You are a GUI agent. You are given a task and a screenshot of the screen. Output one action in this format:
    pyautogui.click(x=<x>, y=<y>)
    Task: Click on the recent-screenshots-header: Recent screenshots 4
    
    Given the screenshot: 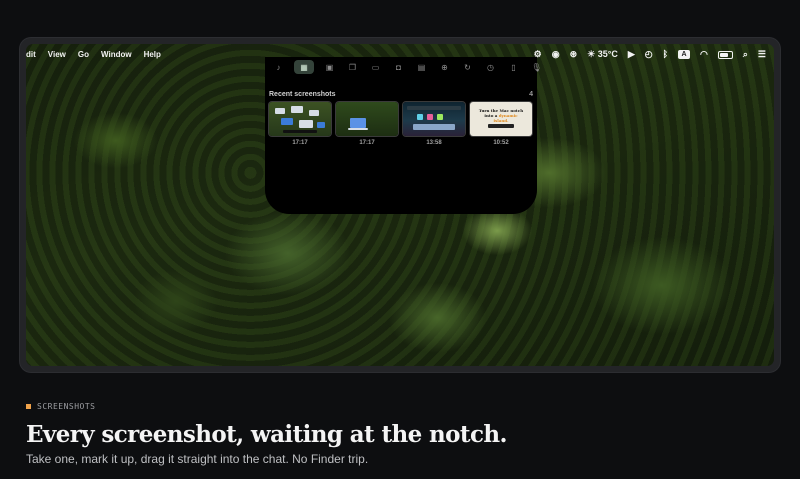 What is the action you would take?
    pyautogui.click(x=401, y=94)
    